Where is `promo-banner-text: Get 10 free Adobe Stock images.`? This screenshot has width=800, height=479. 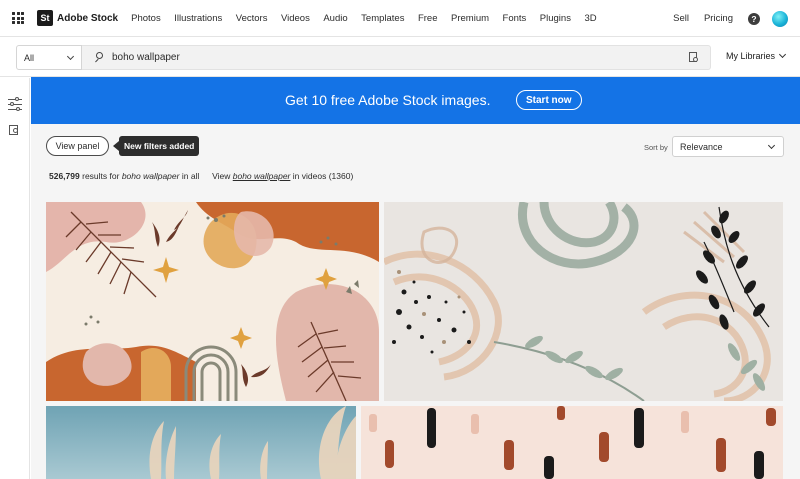
promo-banner-text: Get 10 free Adobe Stock images. is located at coordinates (388, 100).